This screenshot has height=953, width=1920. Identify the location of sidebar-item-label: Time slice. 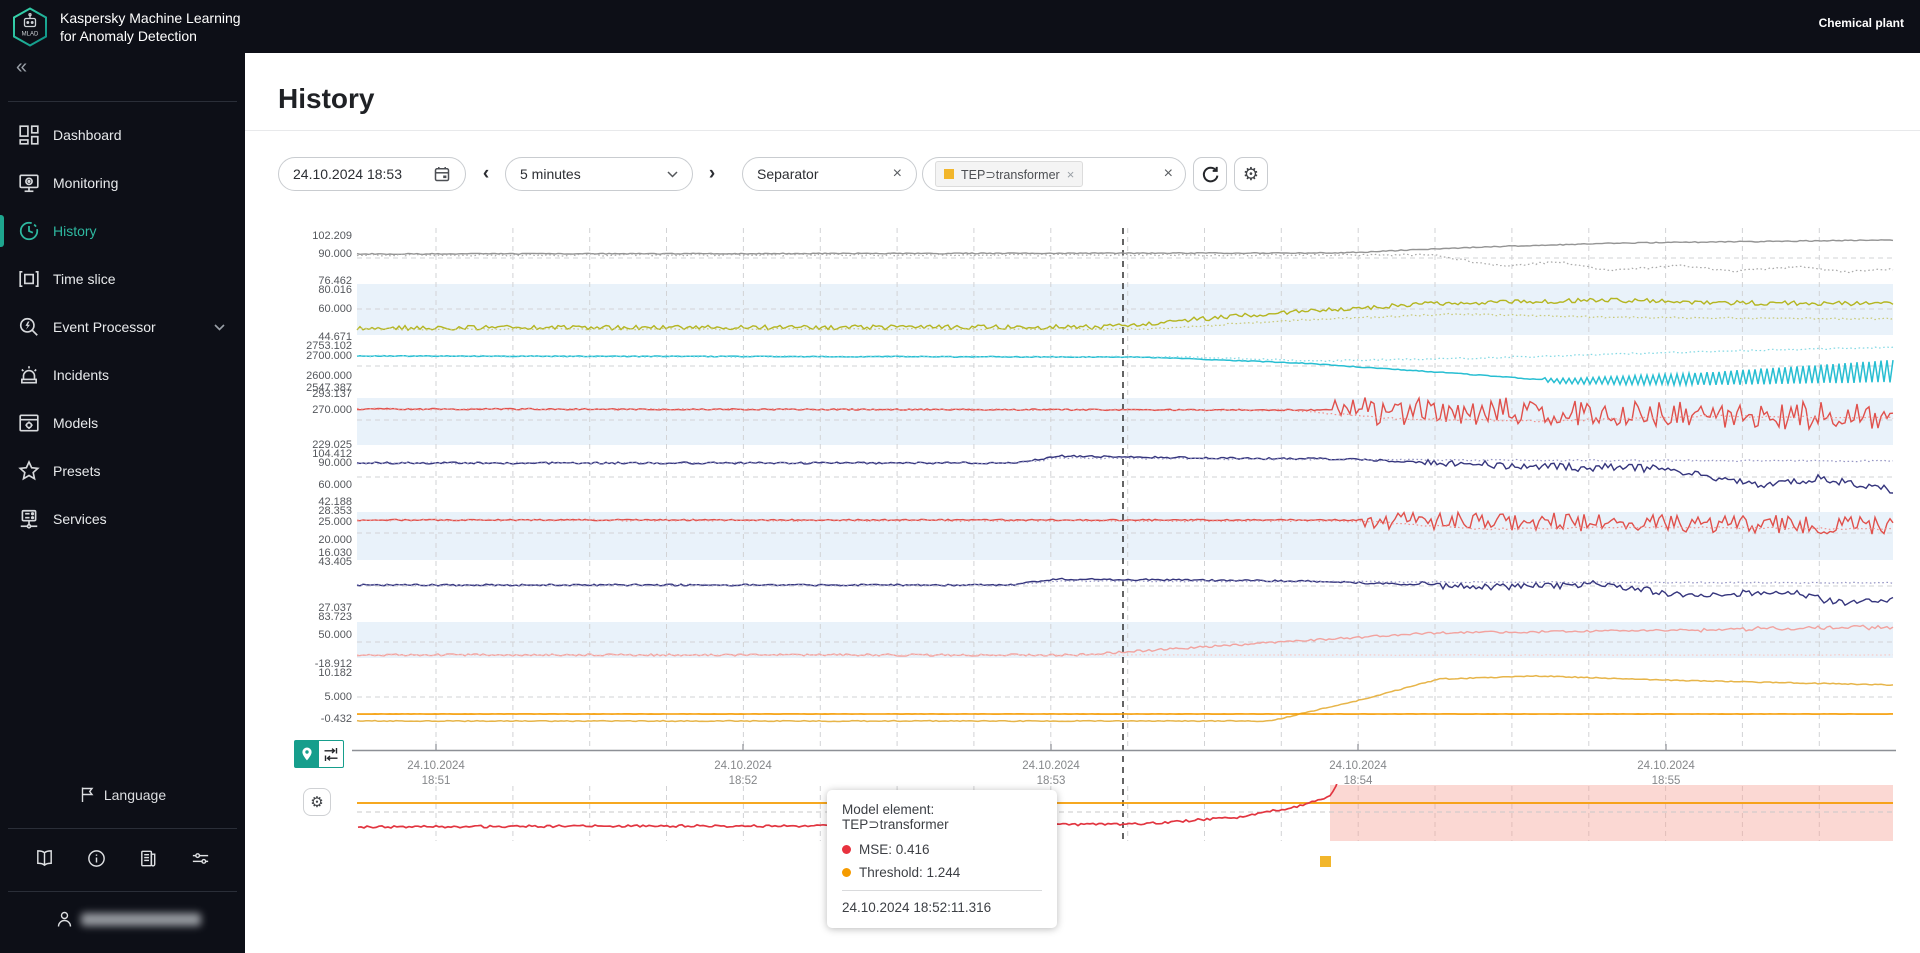
(84, 279).